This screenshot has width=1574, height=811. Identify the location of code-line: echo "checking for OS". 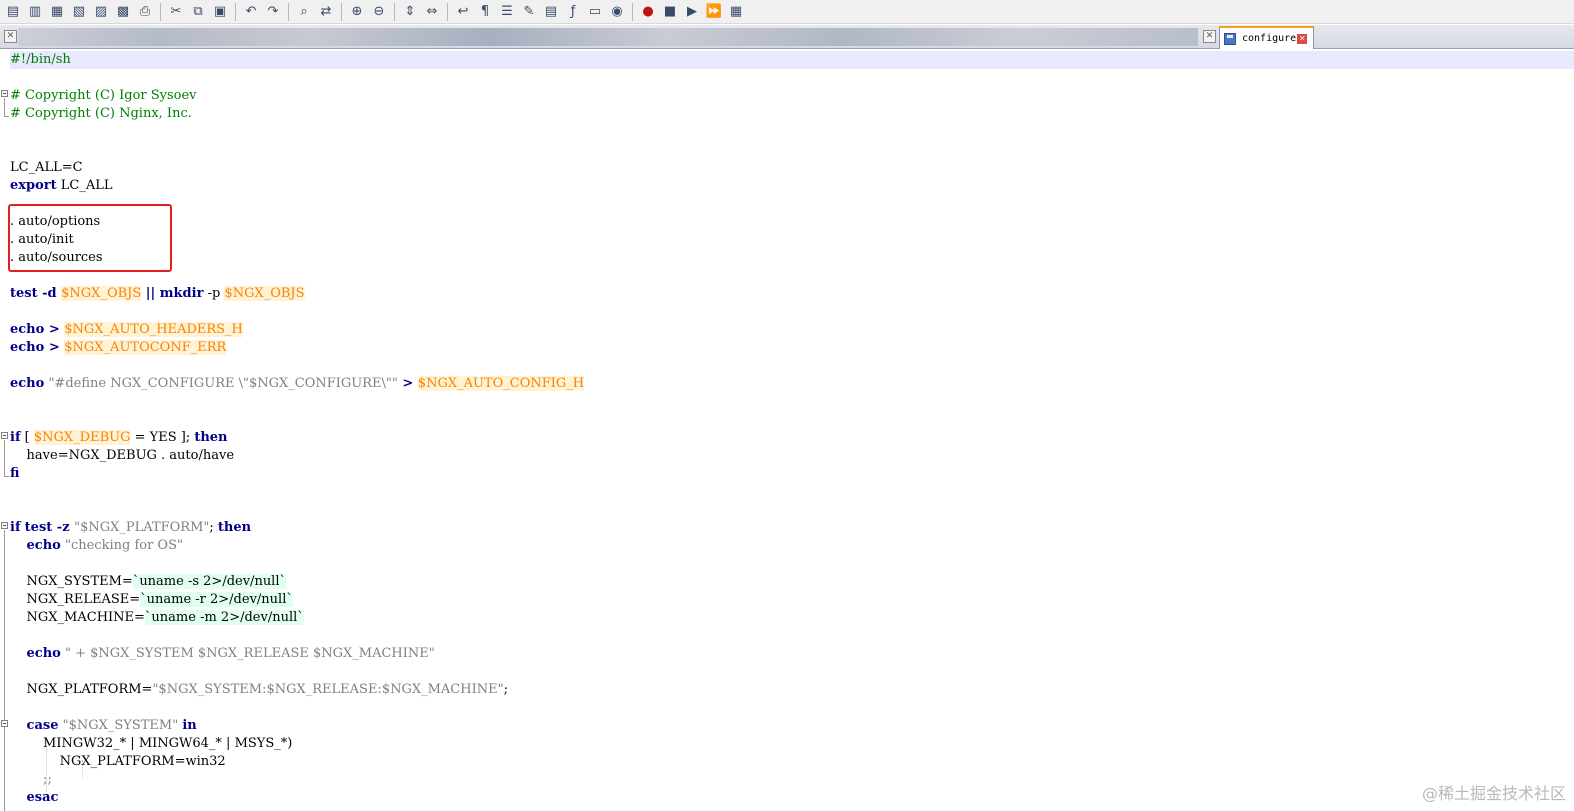
(96, 546).